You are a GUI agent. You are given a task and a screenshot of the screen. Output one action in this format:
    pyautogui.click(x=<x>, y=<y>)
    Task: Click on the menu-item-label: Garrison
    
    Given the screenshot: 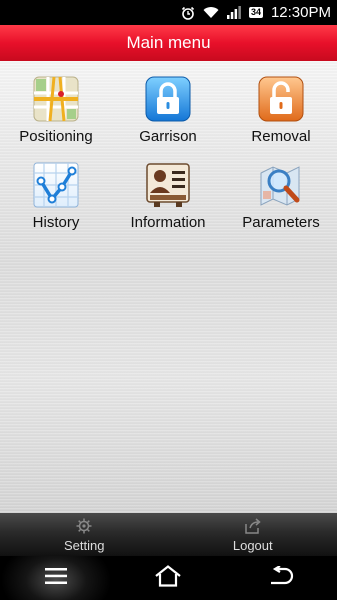 What is the action you would take?
    pyautogui.click(x=168, y=136)
    